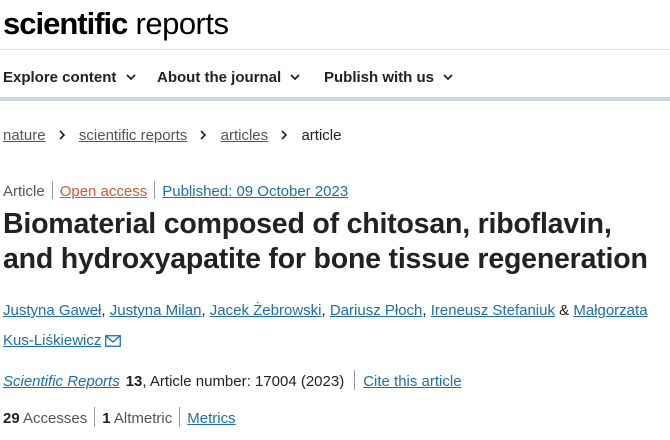  Describe the element at coordinates (219, 77) in the screenshot. I see `nav-item-label: About the journal` at that location.